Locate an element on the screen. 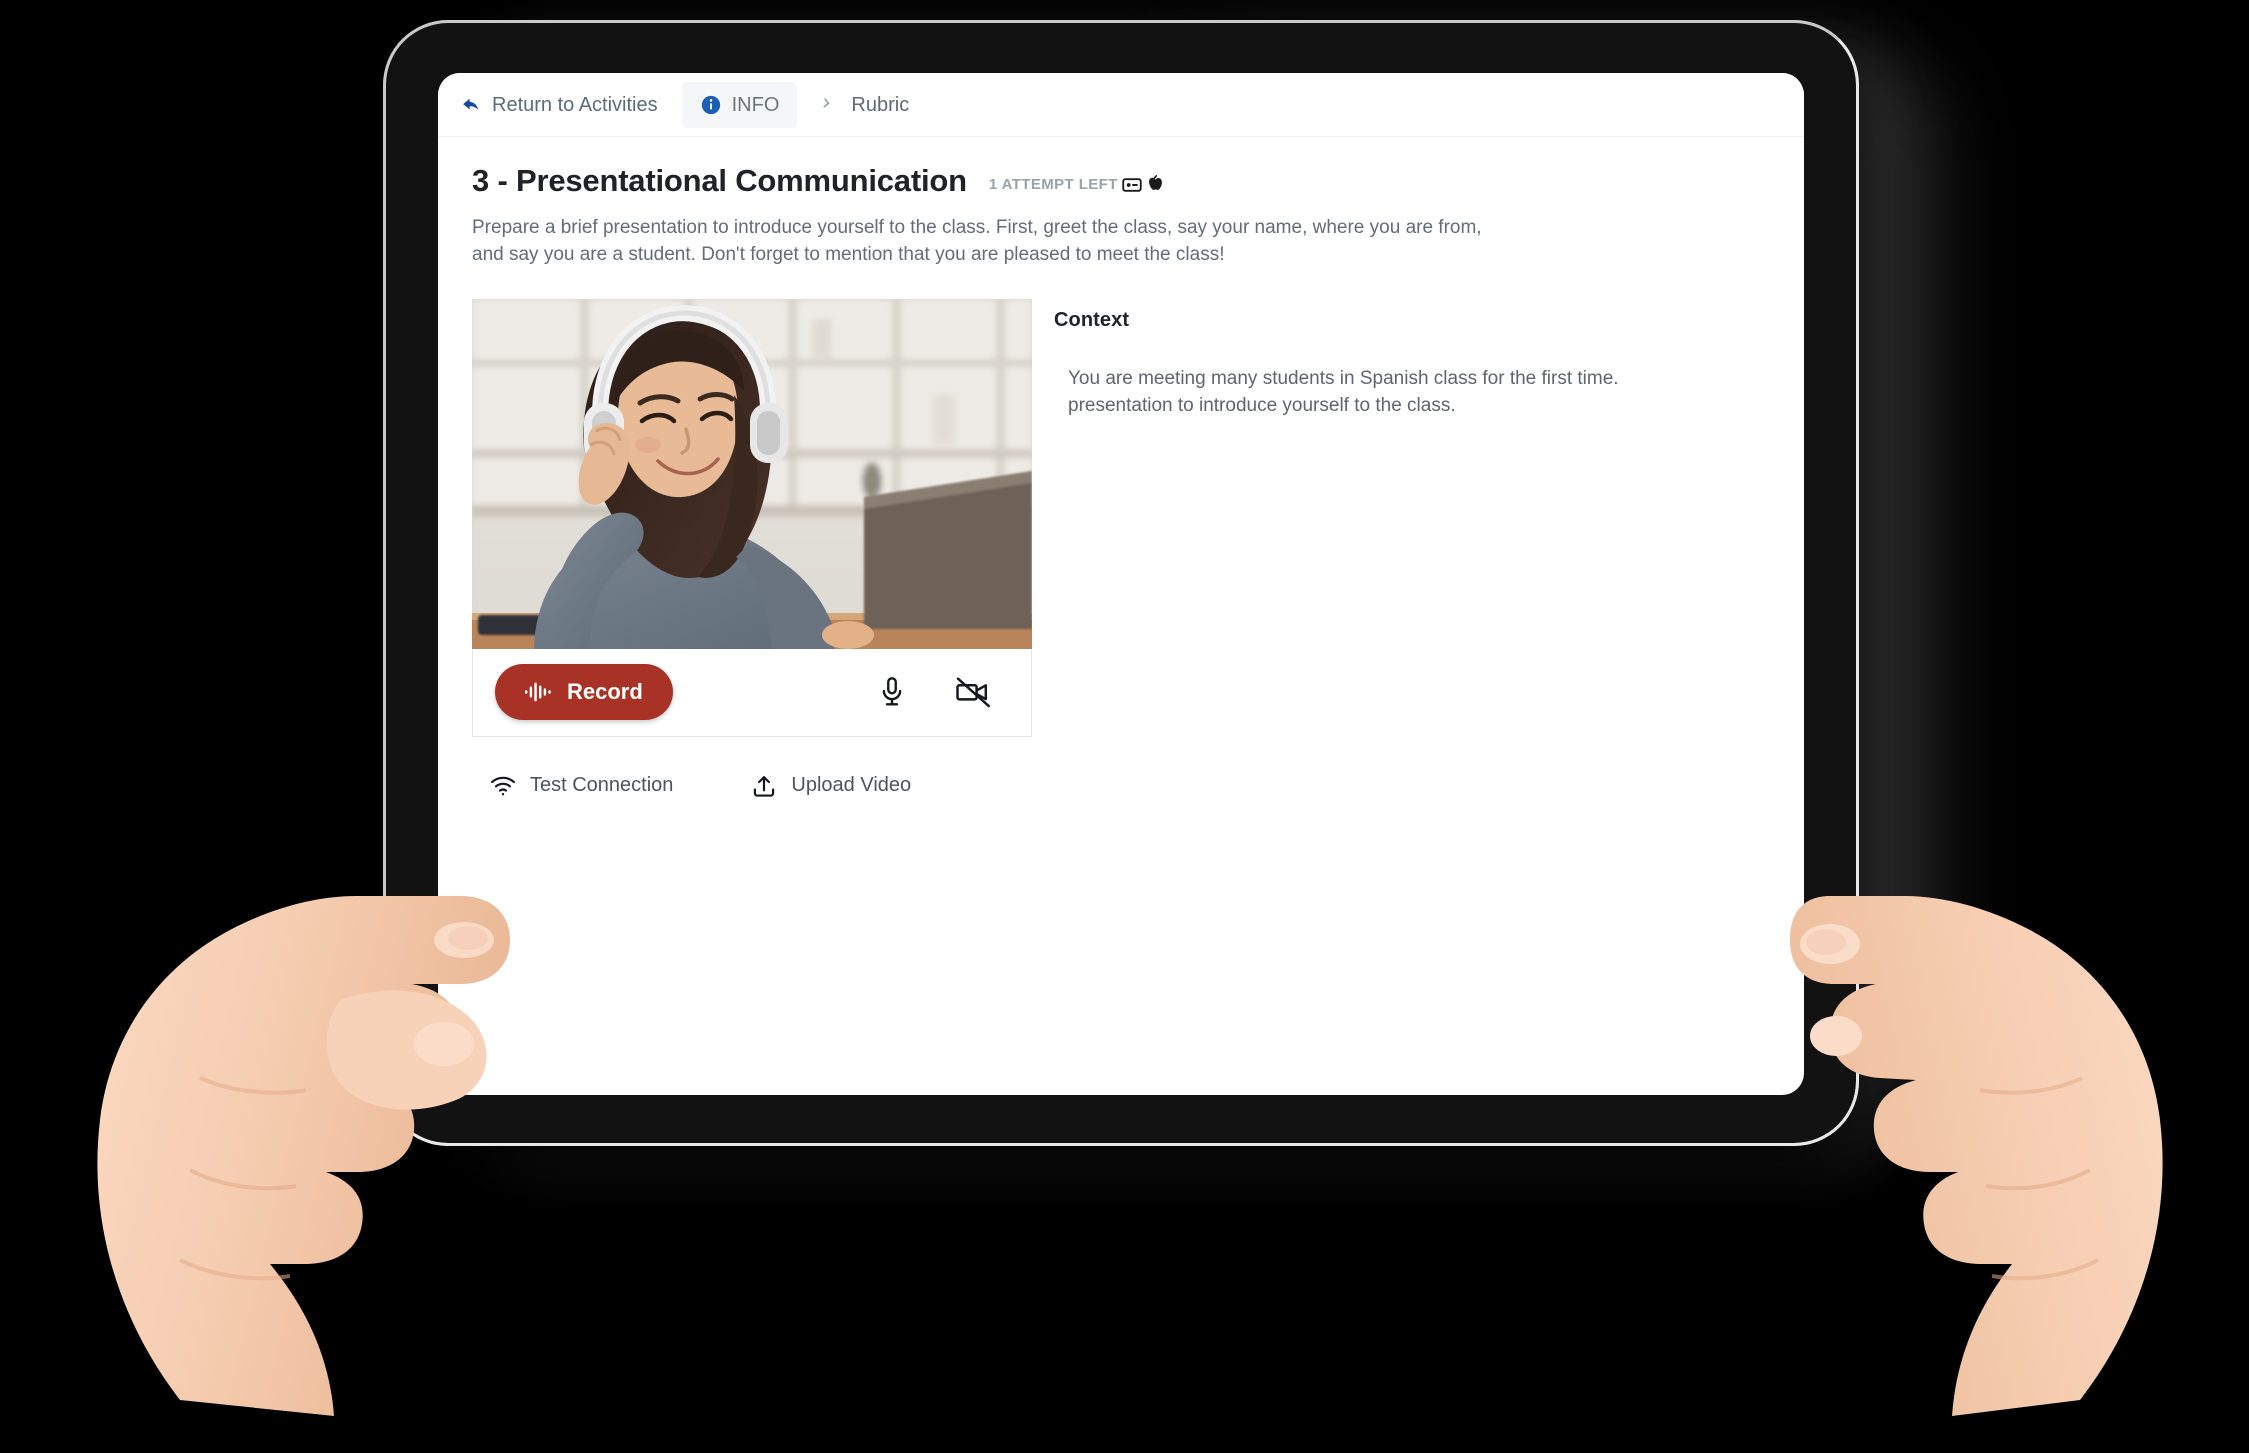  video-preview-thumbnail is located at coordinates (752, 473).